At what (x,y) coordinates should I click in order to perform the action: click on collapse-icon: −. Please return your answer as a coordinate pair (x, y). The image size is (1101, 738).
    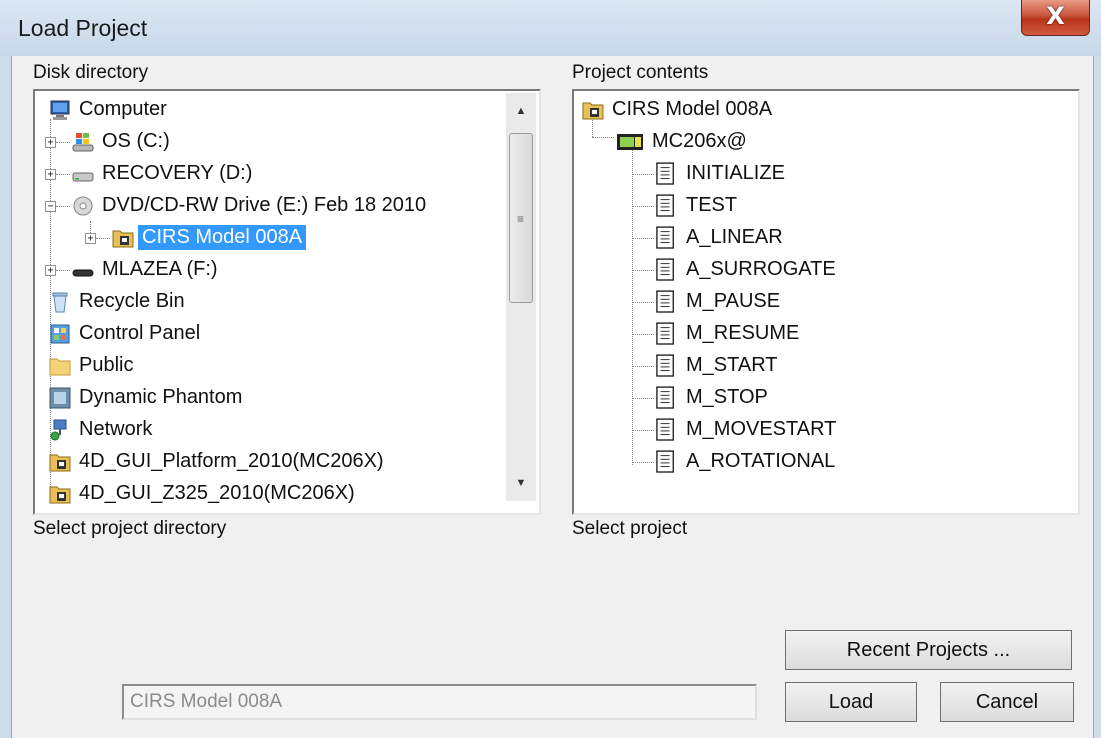
    Looking at the image, I should click on (50, 206).